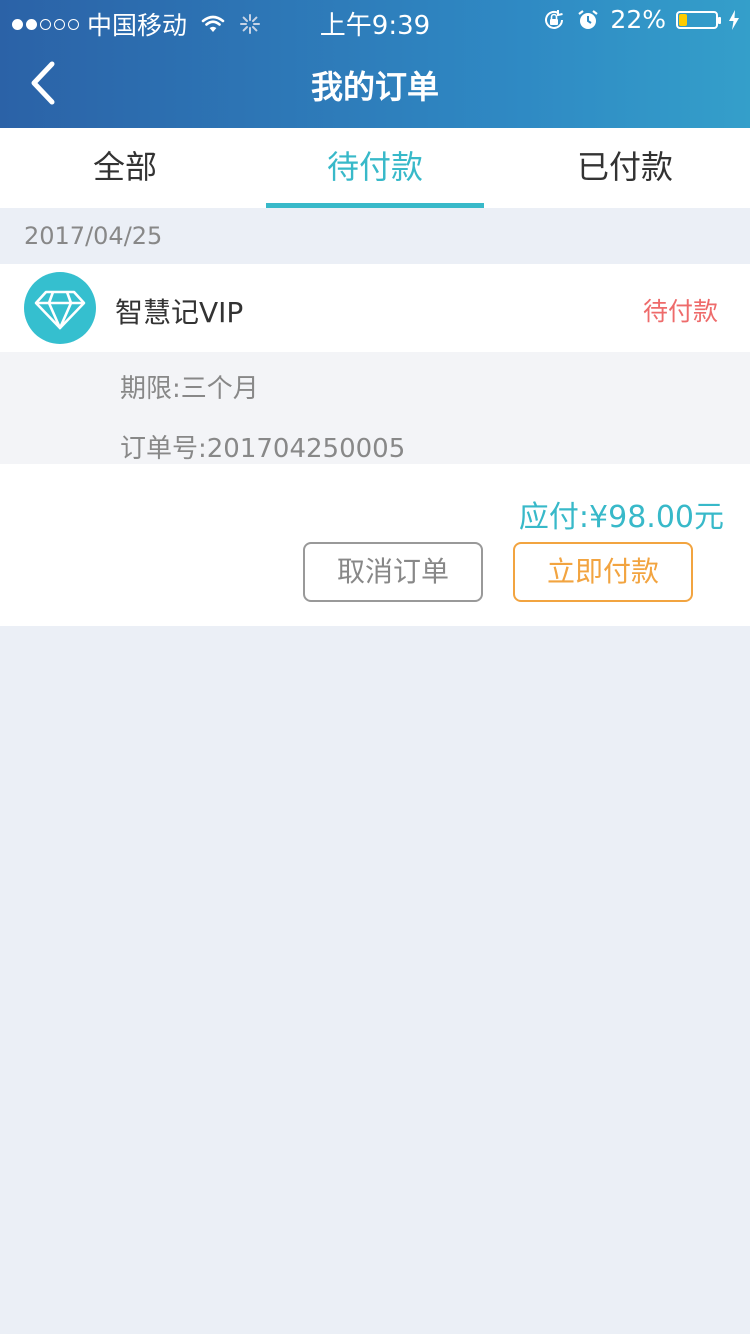  What do you see at coordinates (603, 572) in the screenshot?
I see `pay-now-button: 立即付款` at bounding box center [603, 572].